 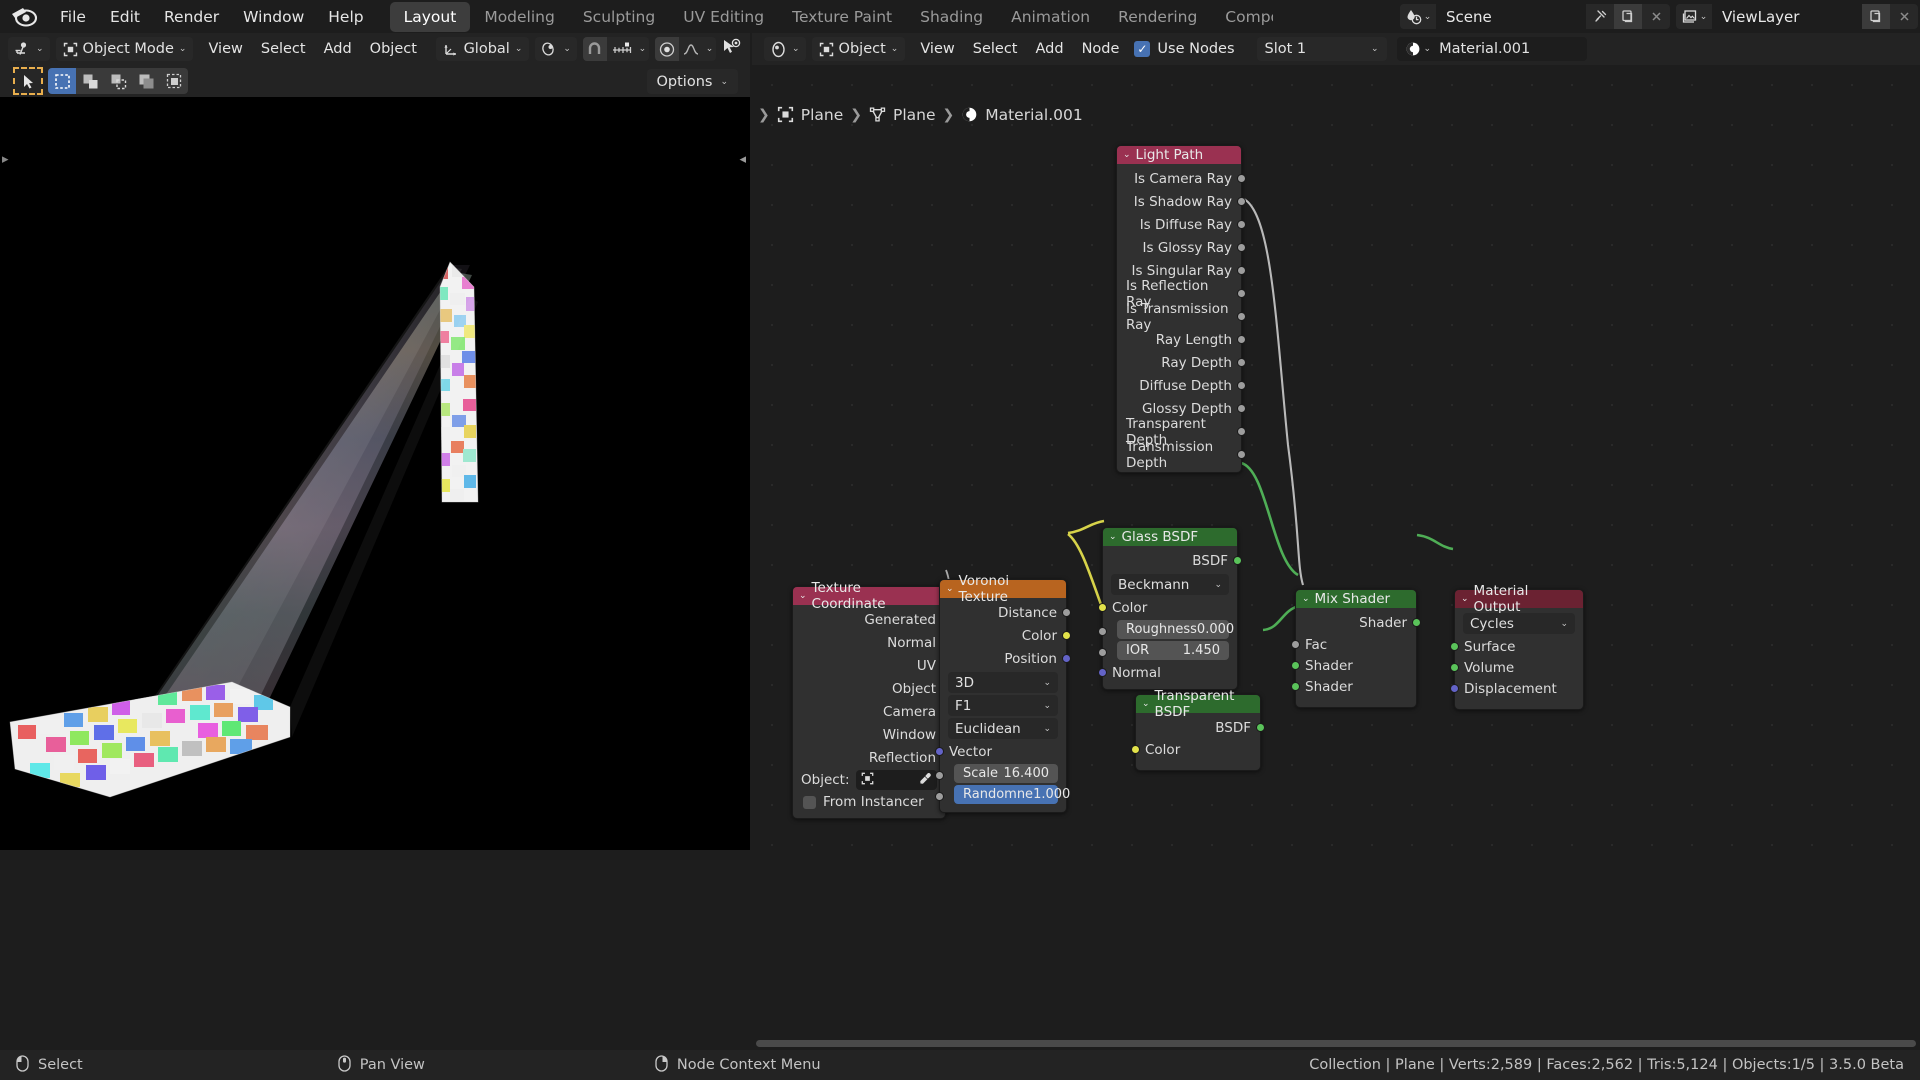 What do you see at coordinates (869, 802) in the screenshot?
I see `from-instancer-checkbox-row: From Instancer` at bounding box center [869, 802].